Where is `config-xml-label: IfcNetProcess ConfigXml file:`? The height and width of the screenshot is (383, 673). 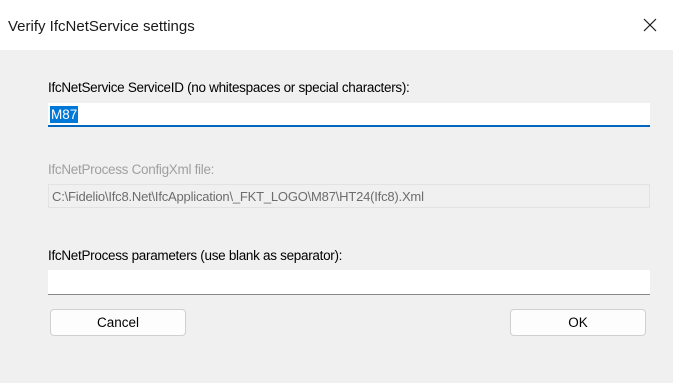 config-xml-label: IfcNetProcess ConfigXml file: is located at coordinates (131, 169).